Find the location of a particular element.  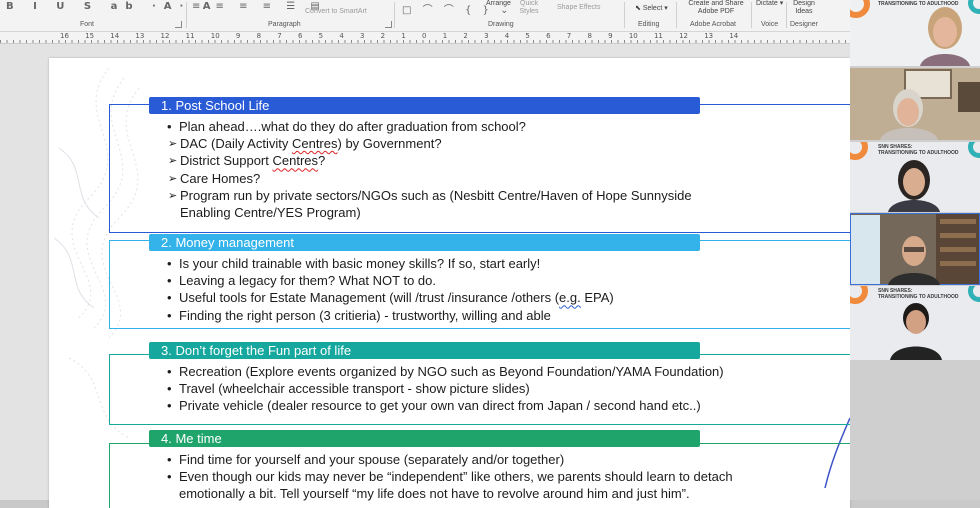

section-3-title: 3. Don’t forget the Fun part of life is located at coordinates (424, 350).